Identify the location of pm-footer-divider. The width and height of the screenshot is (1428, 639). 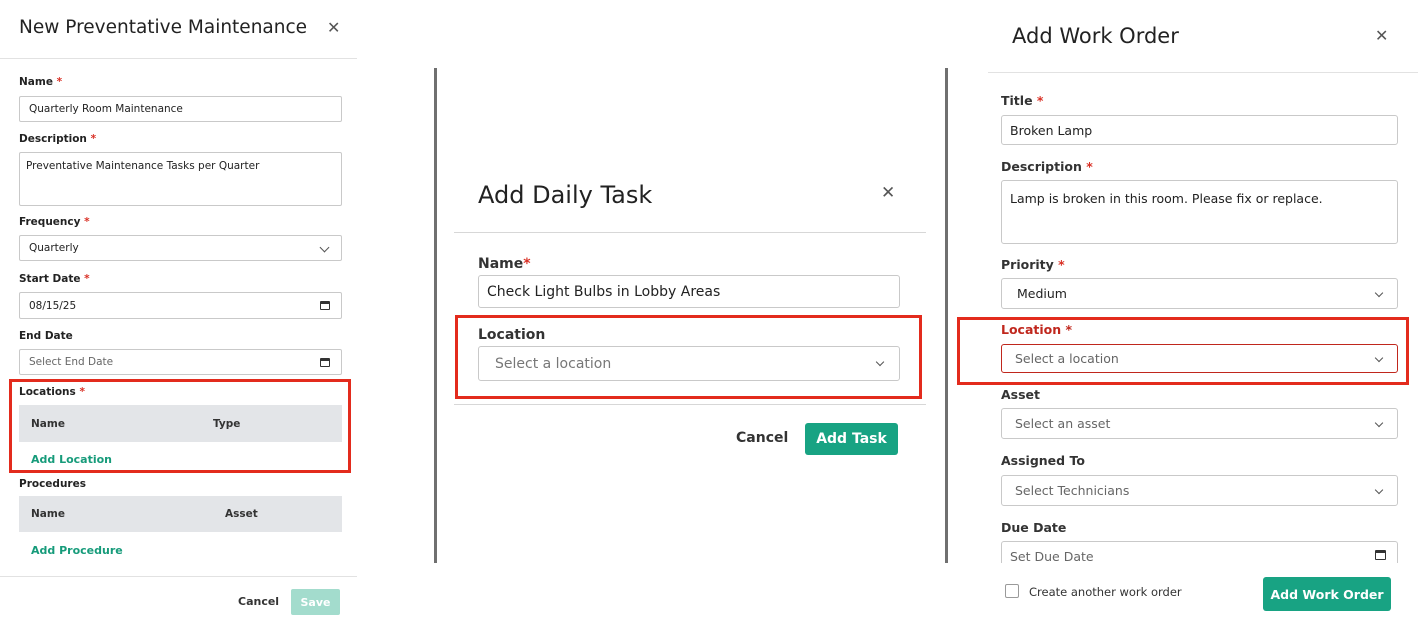
(178, 576).